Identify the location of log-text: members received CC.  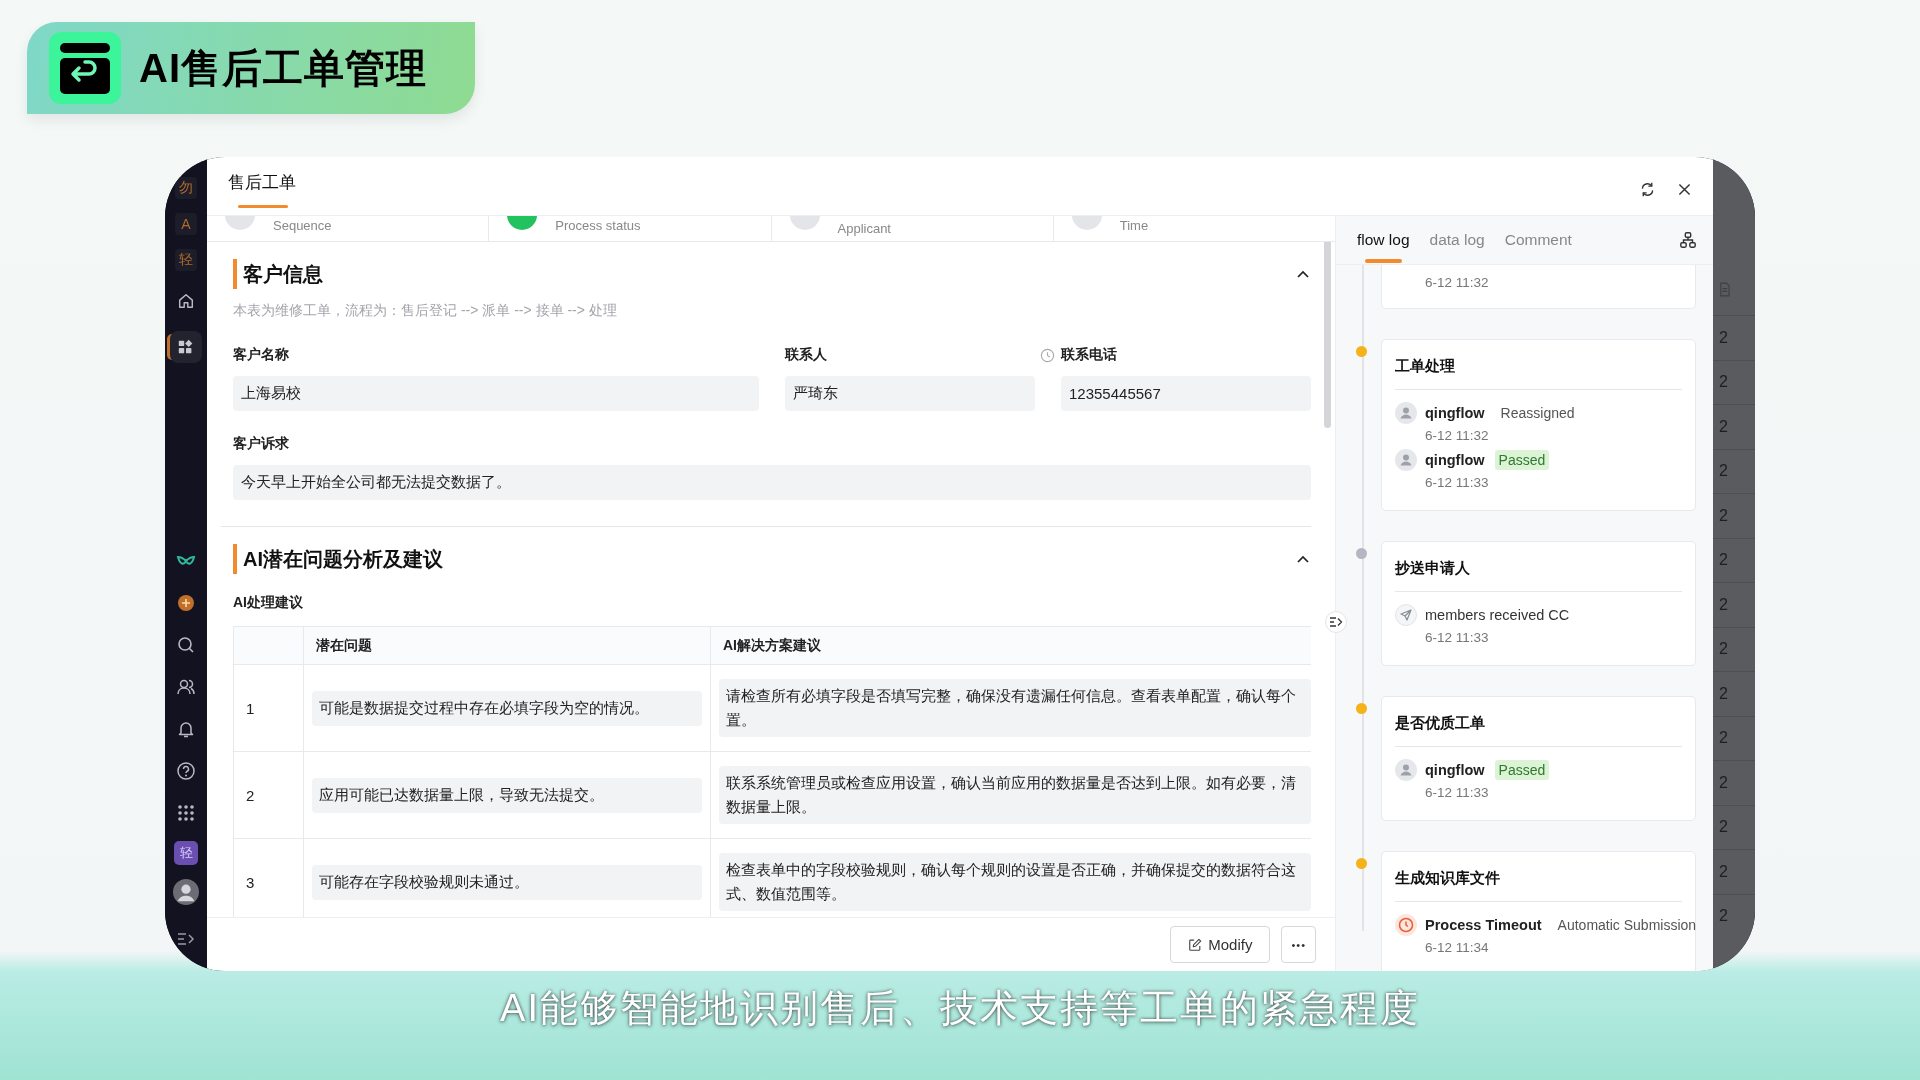
(1498, 615).